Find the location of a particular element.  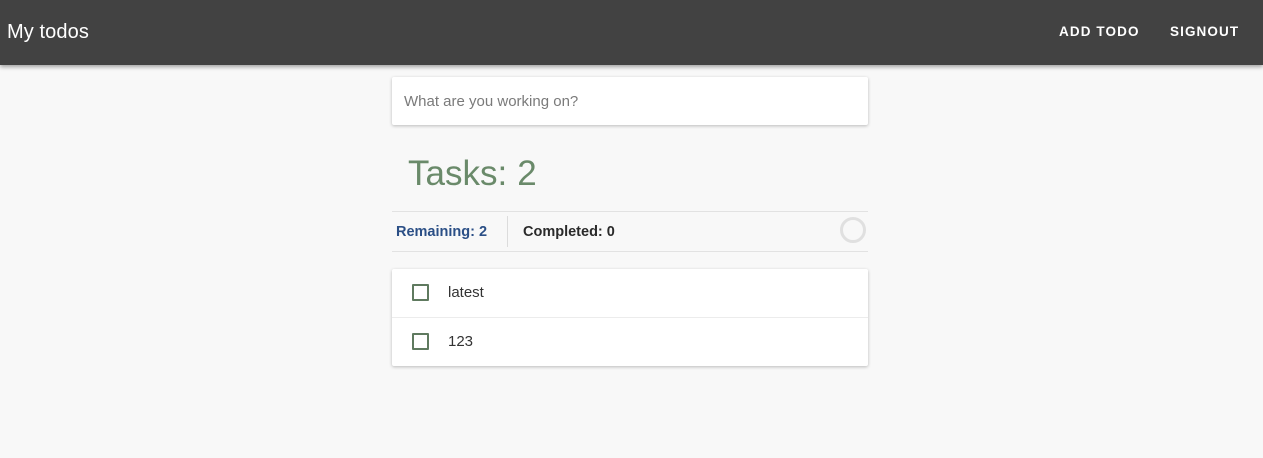

filter-tabs: Remaining: 2 Completed: 0 is located at coordinates (630, 231).